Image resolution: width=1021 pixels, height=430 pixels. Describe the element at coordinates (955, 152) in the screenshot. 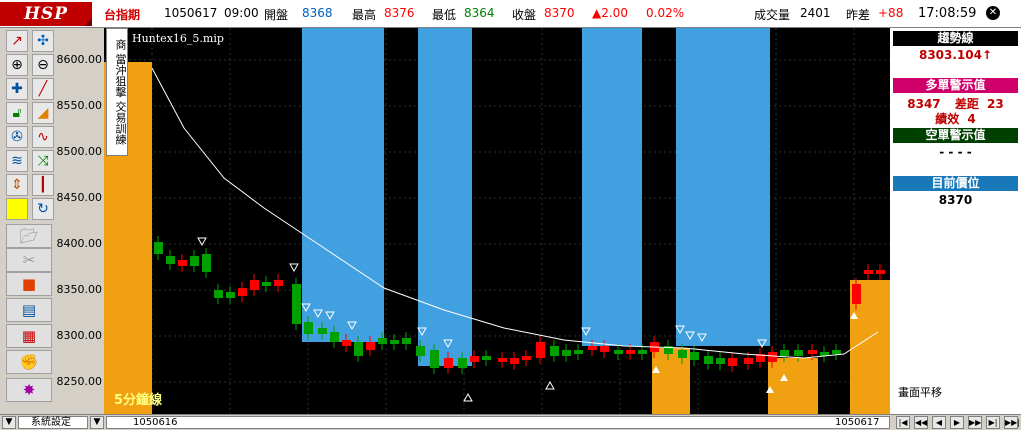

I see `short-alert-value: - - - -` at that location.